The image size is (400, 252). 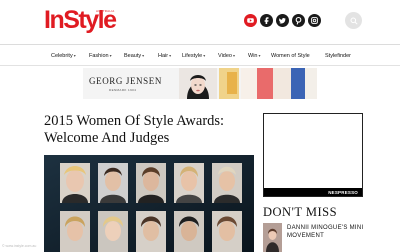 What do you see at coordinates (300, 212) in the screenshot?
I see `dont-miss-heading: DON'T MISS` at bounding box center [300, 212].